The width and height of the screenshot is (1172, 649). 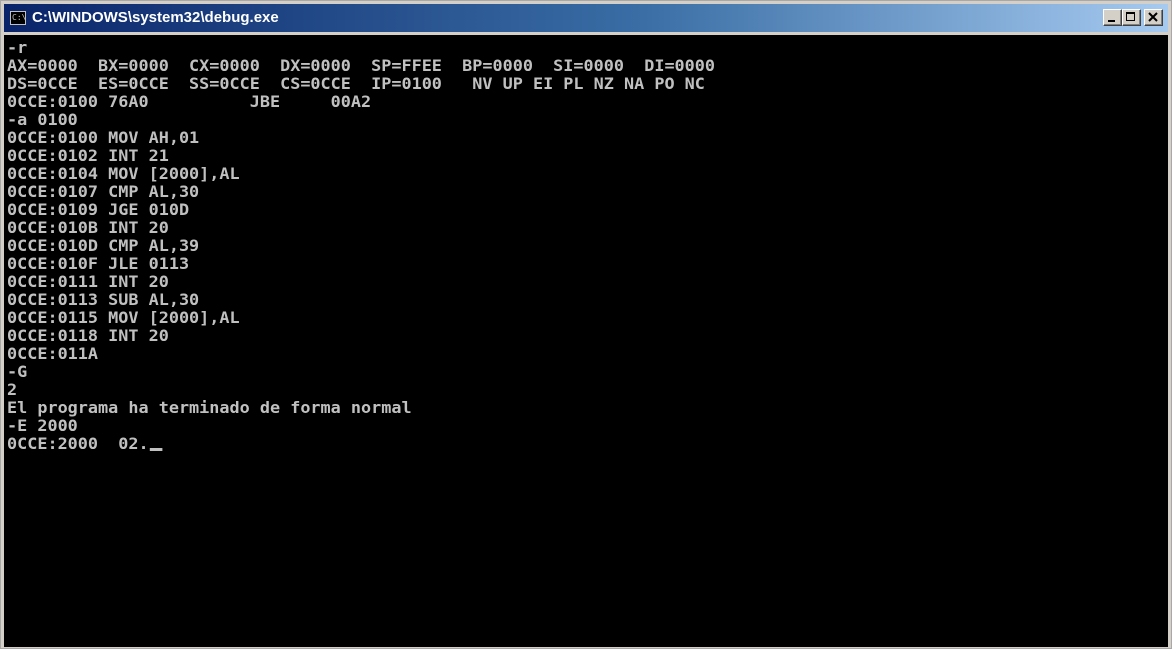 I want to click on console-line-text: 0CCE:2000 02., so click(x=78, y=443).